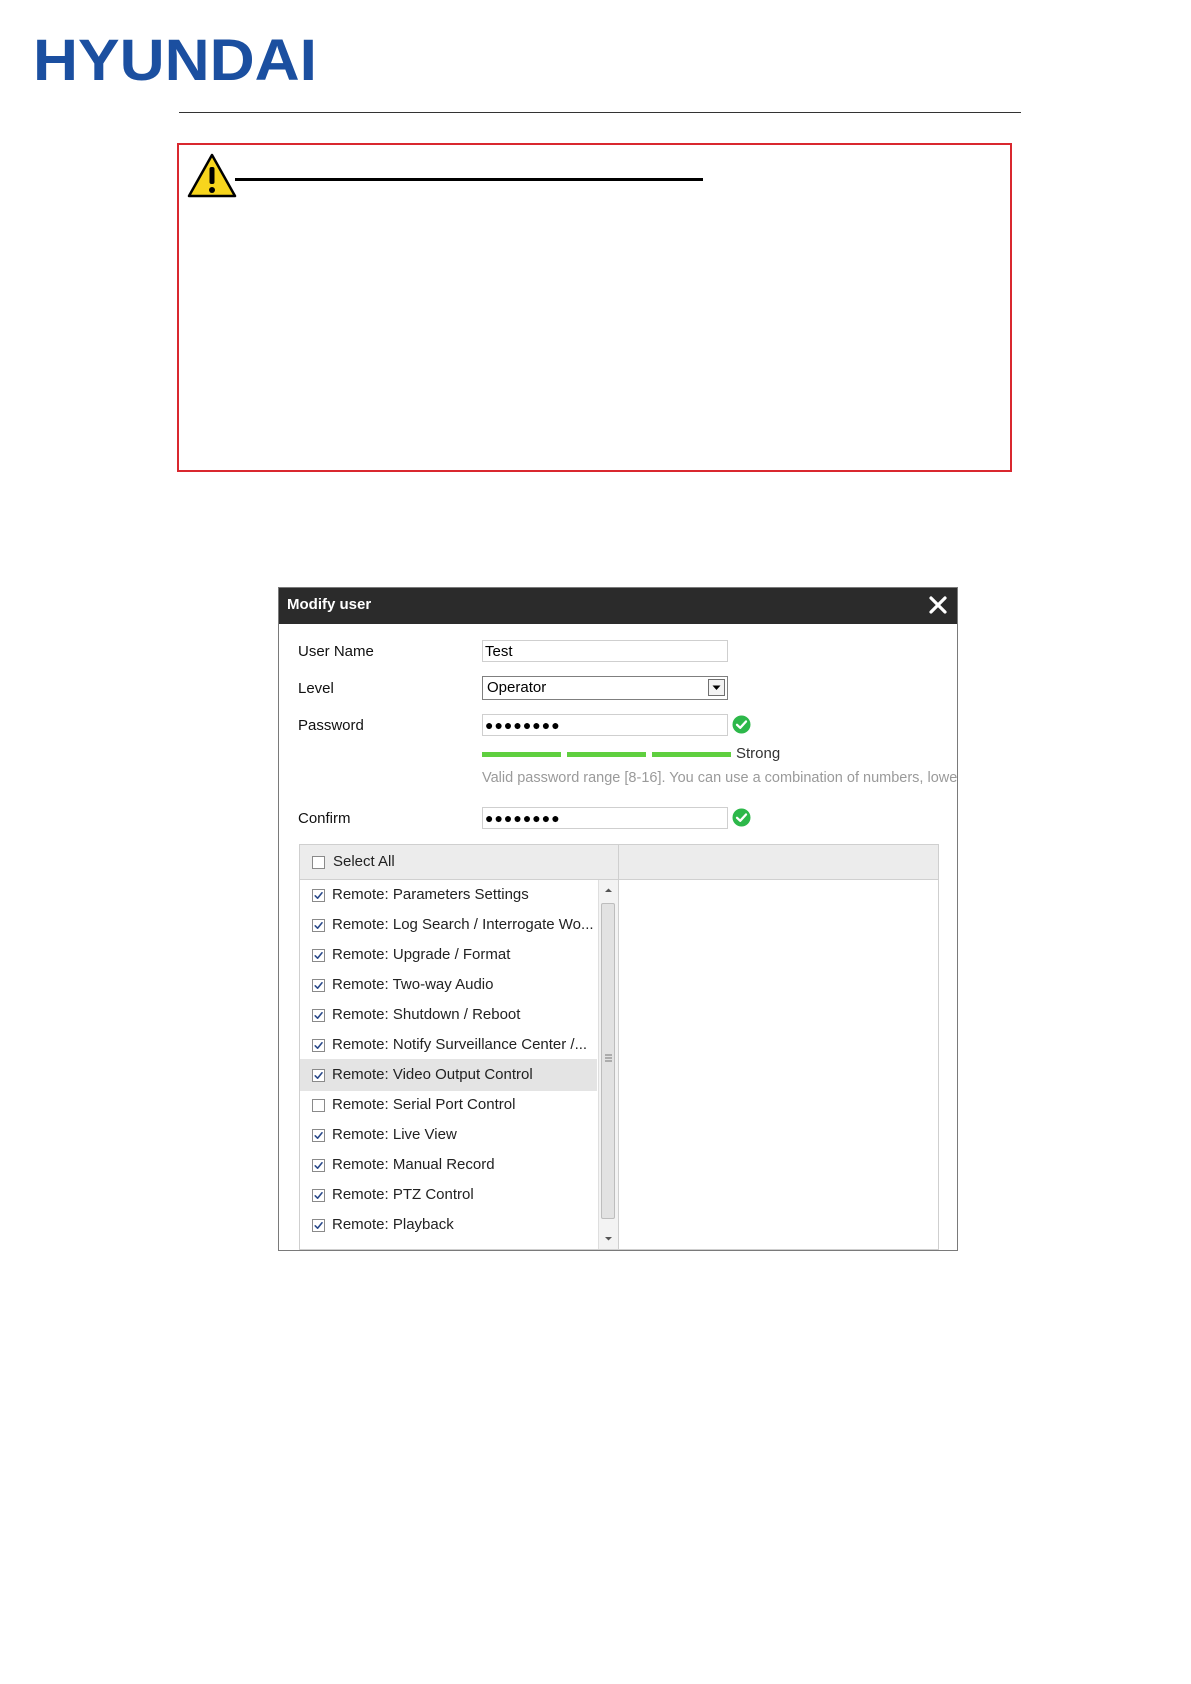 This screenshot has width=1191, height=1684. I want to click on close-button, so click(938, 605).